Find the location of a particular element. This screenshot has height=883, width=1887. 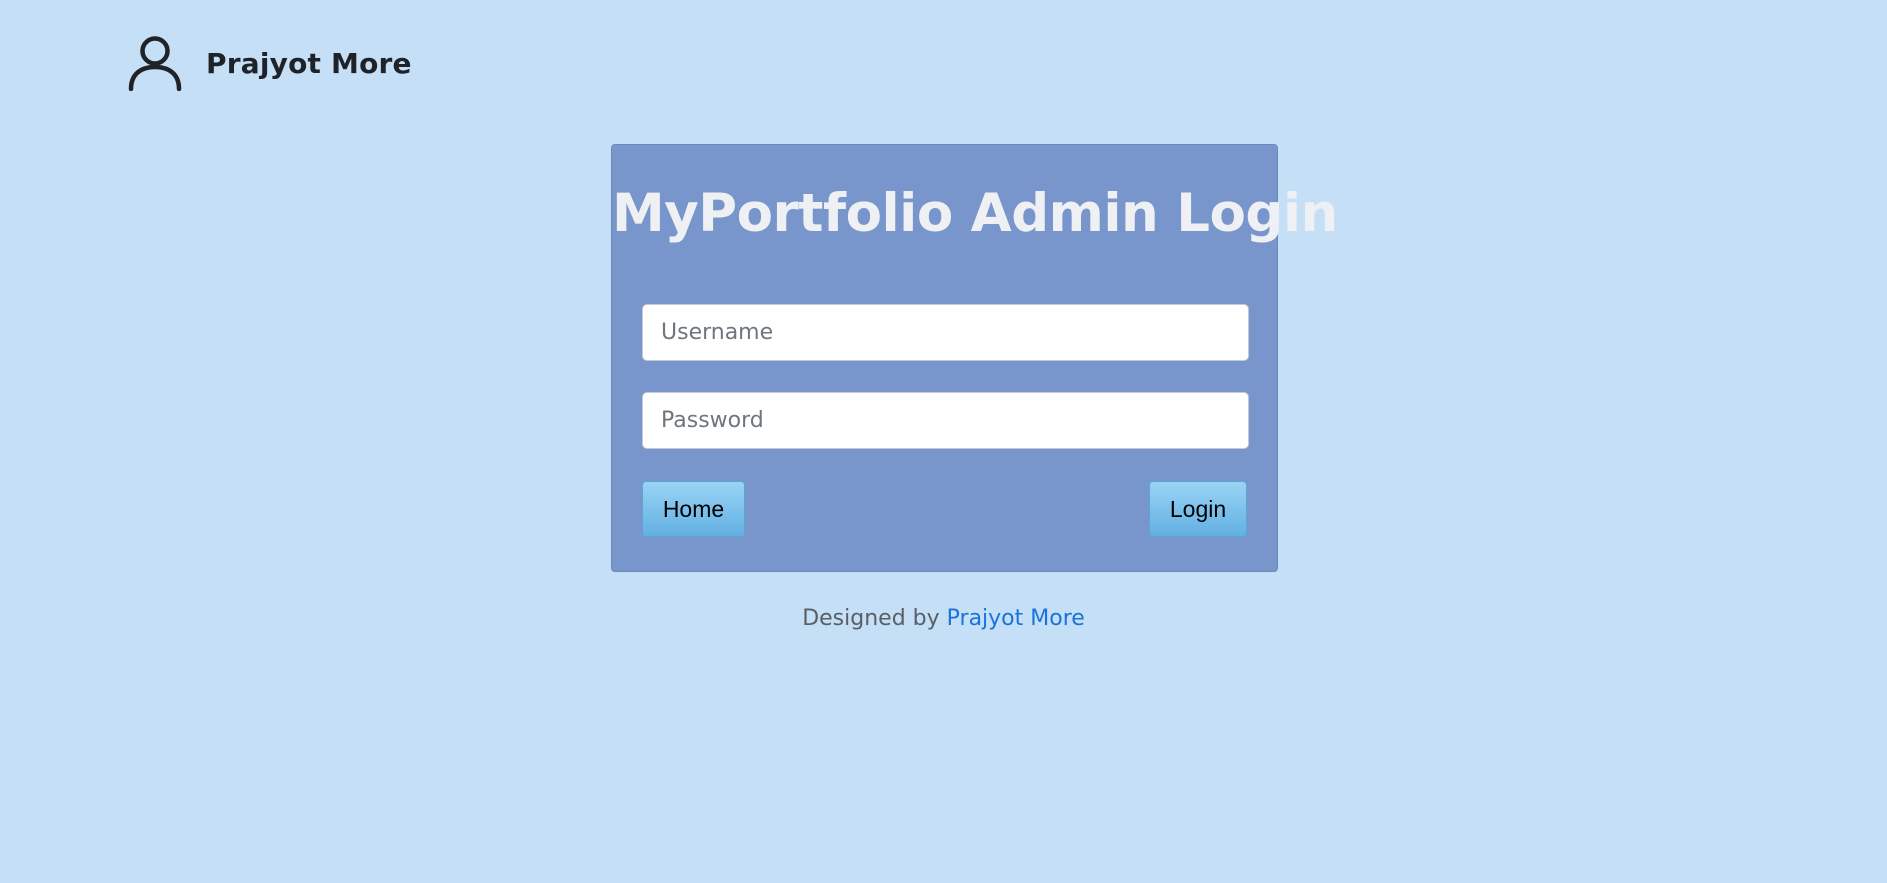

home-button: Home is located at coordinates (693, 509).